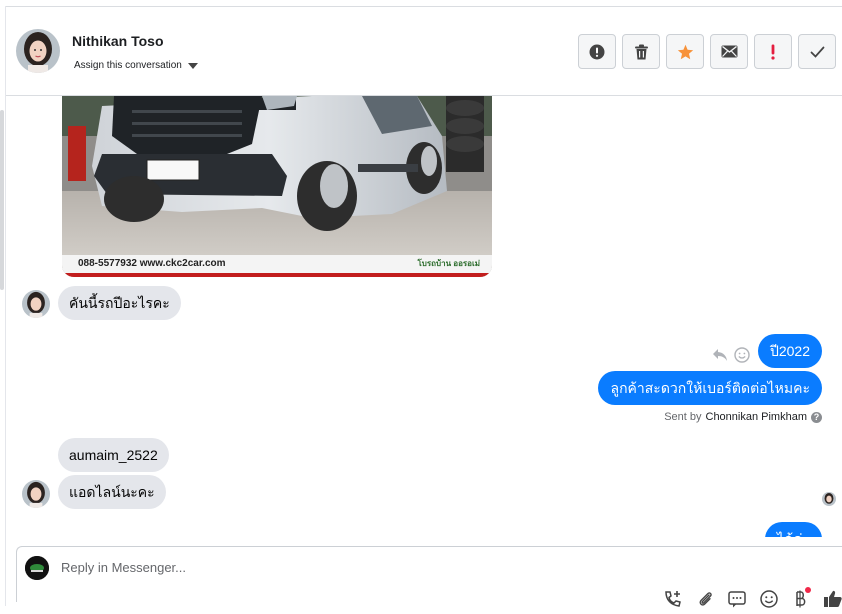  I want to click on star-icon, so click(685, 51).